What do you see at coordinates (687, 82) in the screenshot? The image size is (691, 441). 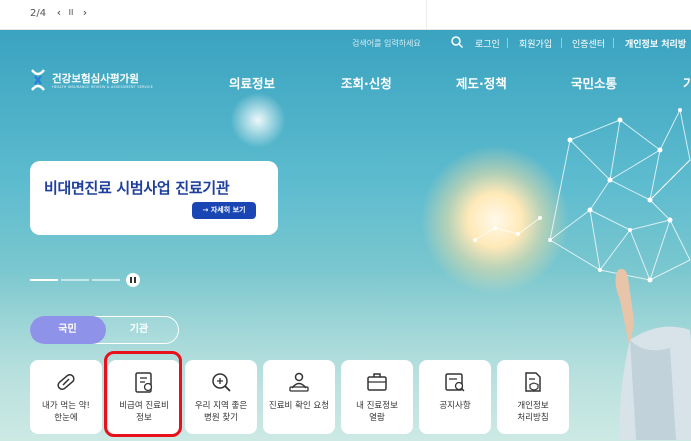 I see `nav-more: 기` at bounding box center [687, 82].